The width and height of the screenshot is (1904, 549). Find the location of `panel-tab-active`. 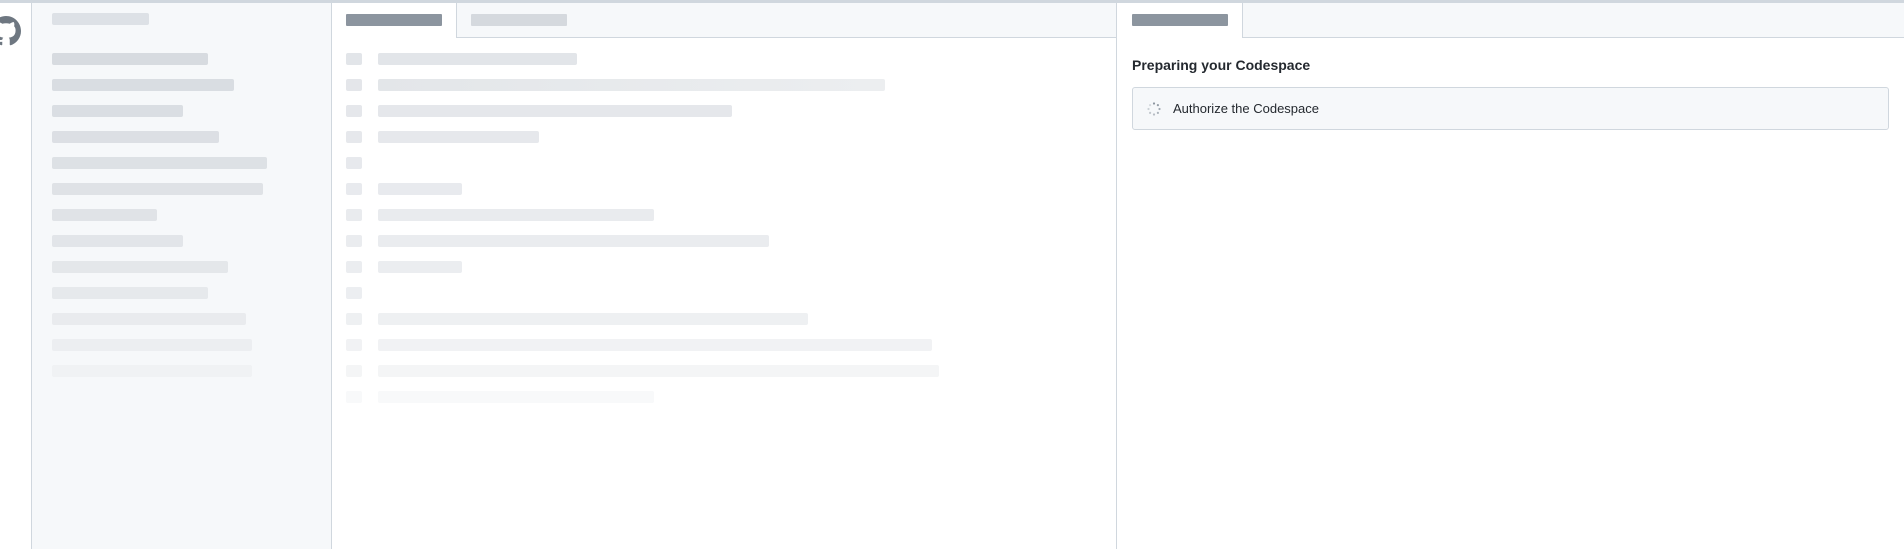

panel-tab-active is located at coordinates (1180, 20).